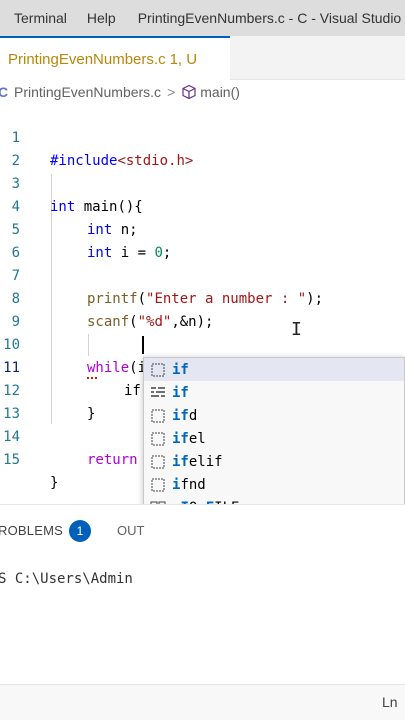 This screenshot has width=405, height=720. Describe the element at coordinates (193, 484) in the screenshot. I see `suggestion-text: fnd` at that location.